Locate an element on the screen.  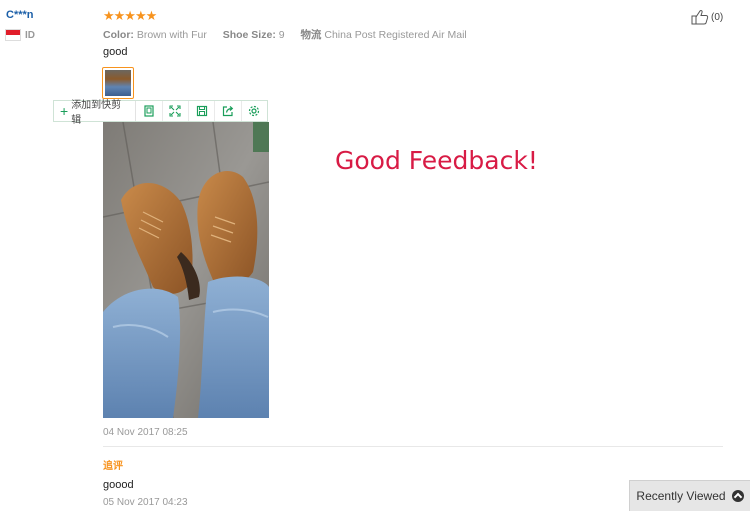
plus-icon: + is located at coordinates (64, 111).